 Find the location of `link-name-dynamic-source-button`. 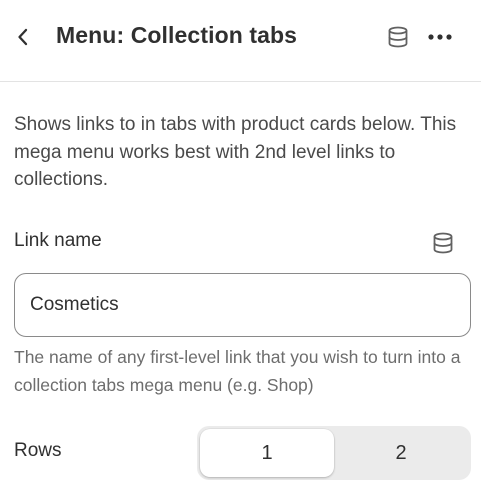

link-name-dynamic-source-button is located at coordinates (443, 243).